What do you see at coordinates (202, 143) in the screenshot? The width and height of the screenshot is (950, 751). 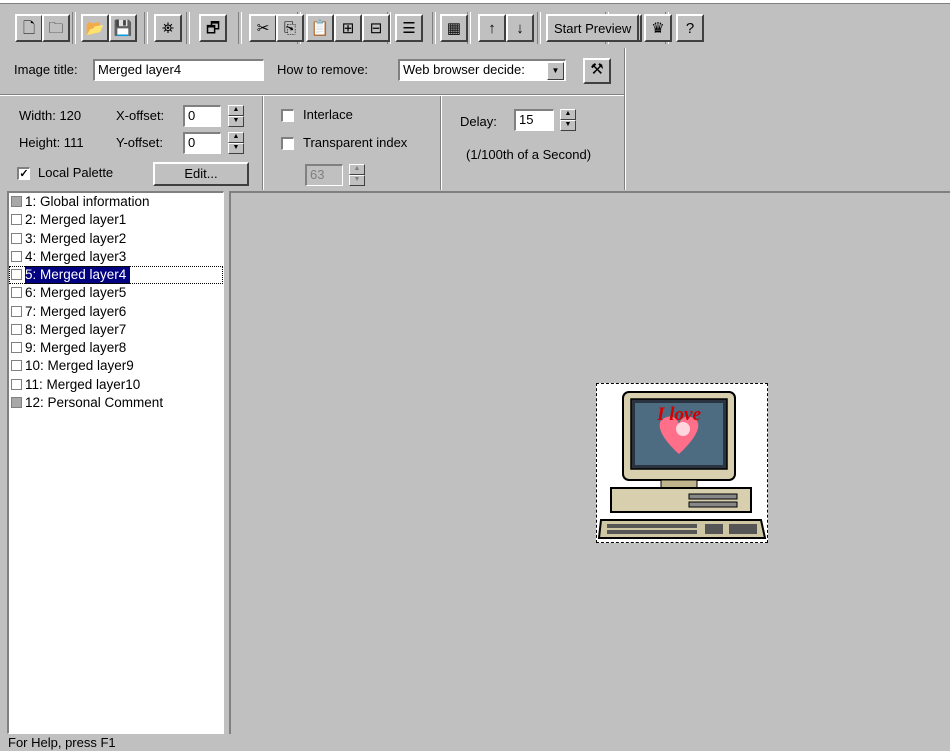 I see `y-offset-input: 0` at bounding box center [202, 143].